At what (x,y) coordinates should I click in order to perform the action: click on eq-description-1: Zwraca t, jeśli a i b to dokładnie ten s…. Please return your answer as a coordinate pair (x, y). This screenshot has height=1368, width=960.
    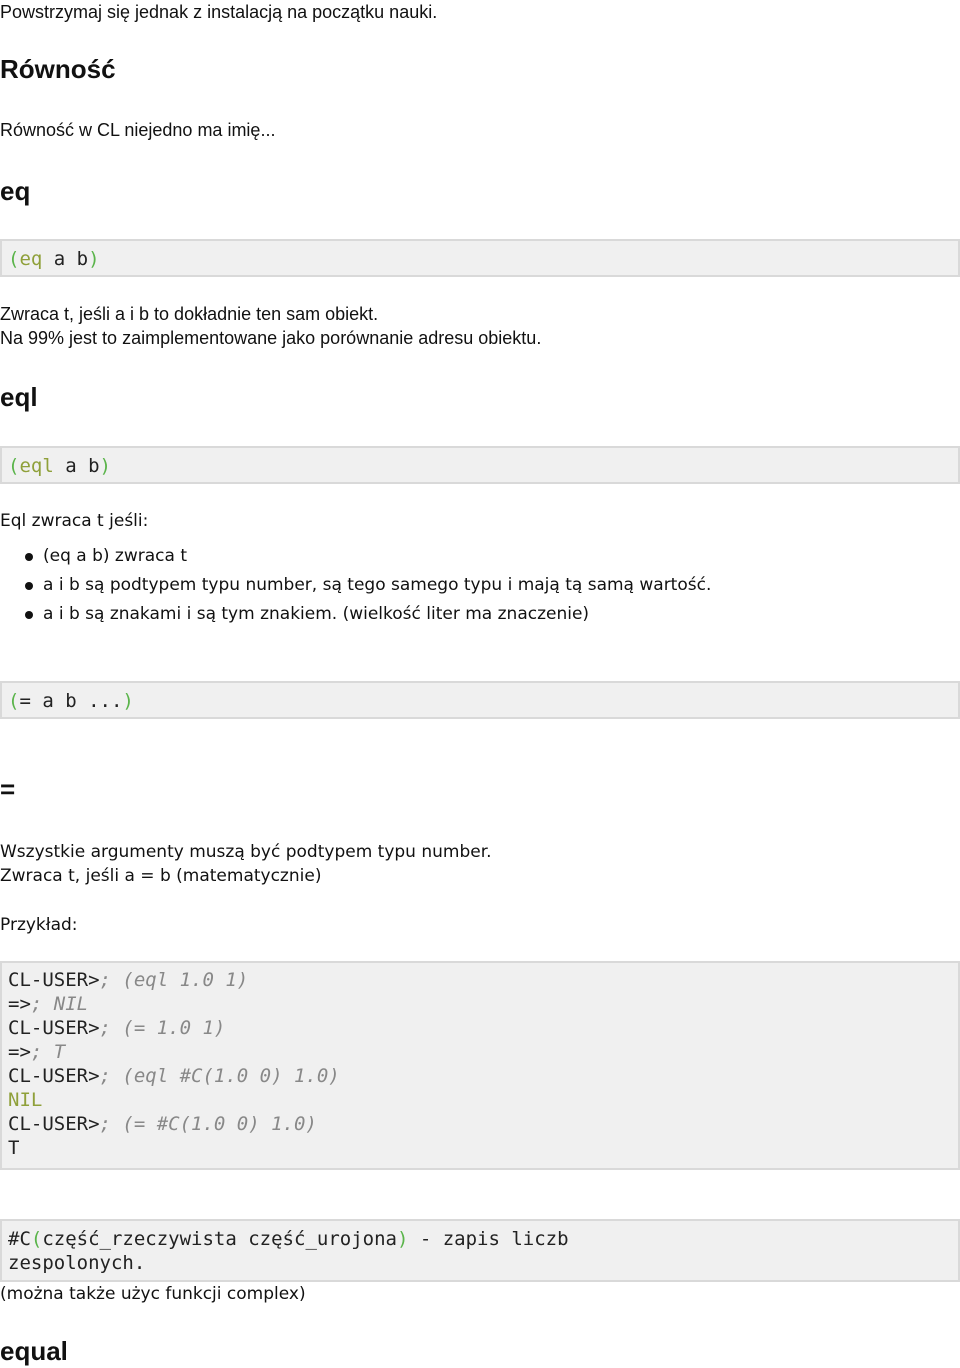
    Looking at the image, I should click on (189, 314).